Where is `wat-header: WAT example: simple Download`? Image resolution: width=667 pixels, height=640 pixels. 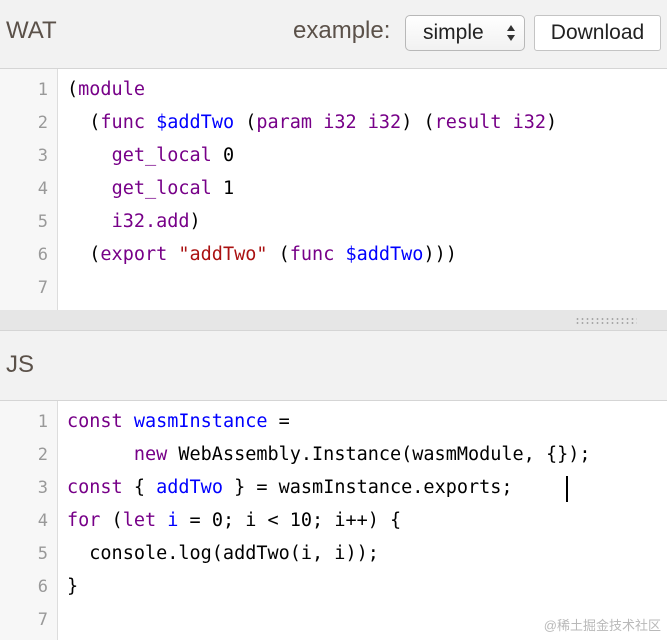
wat-header: WAT example: simple Download is located at coordinates (333, 34).